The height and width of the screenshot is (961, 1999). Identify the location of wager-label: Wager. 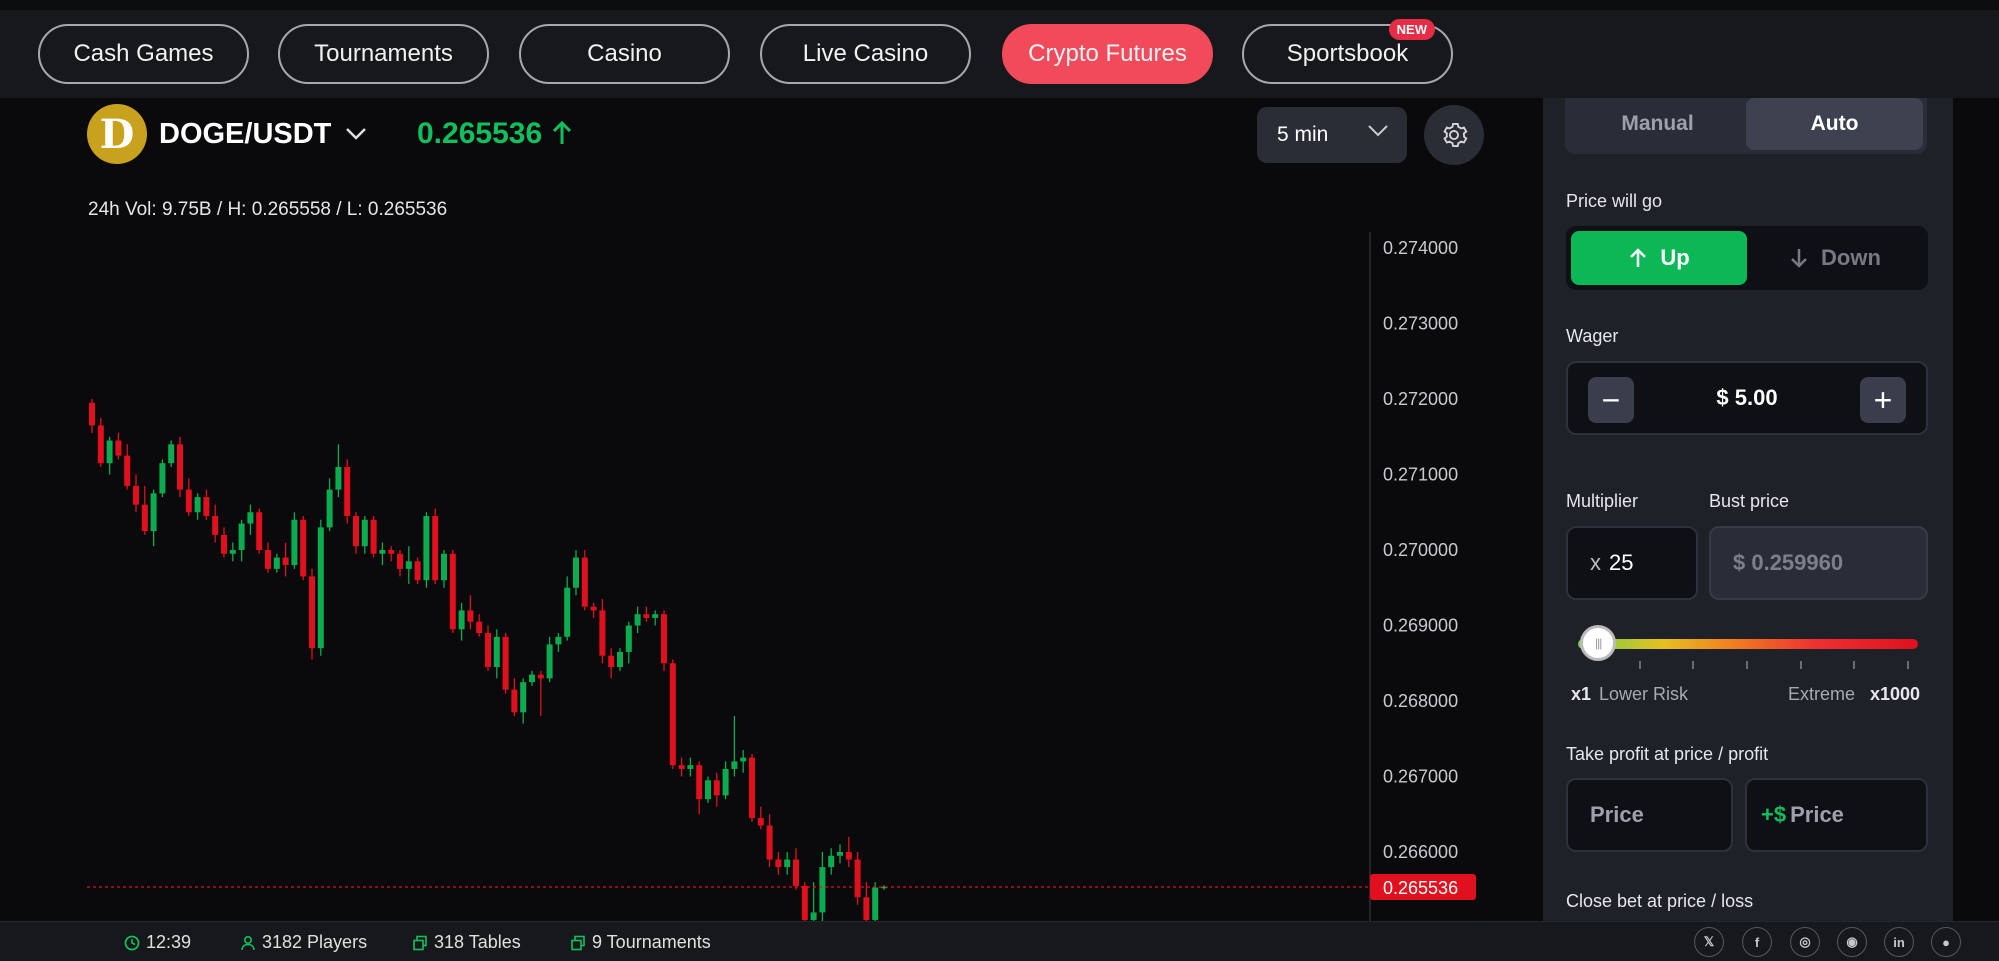
(1592, 336).